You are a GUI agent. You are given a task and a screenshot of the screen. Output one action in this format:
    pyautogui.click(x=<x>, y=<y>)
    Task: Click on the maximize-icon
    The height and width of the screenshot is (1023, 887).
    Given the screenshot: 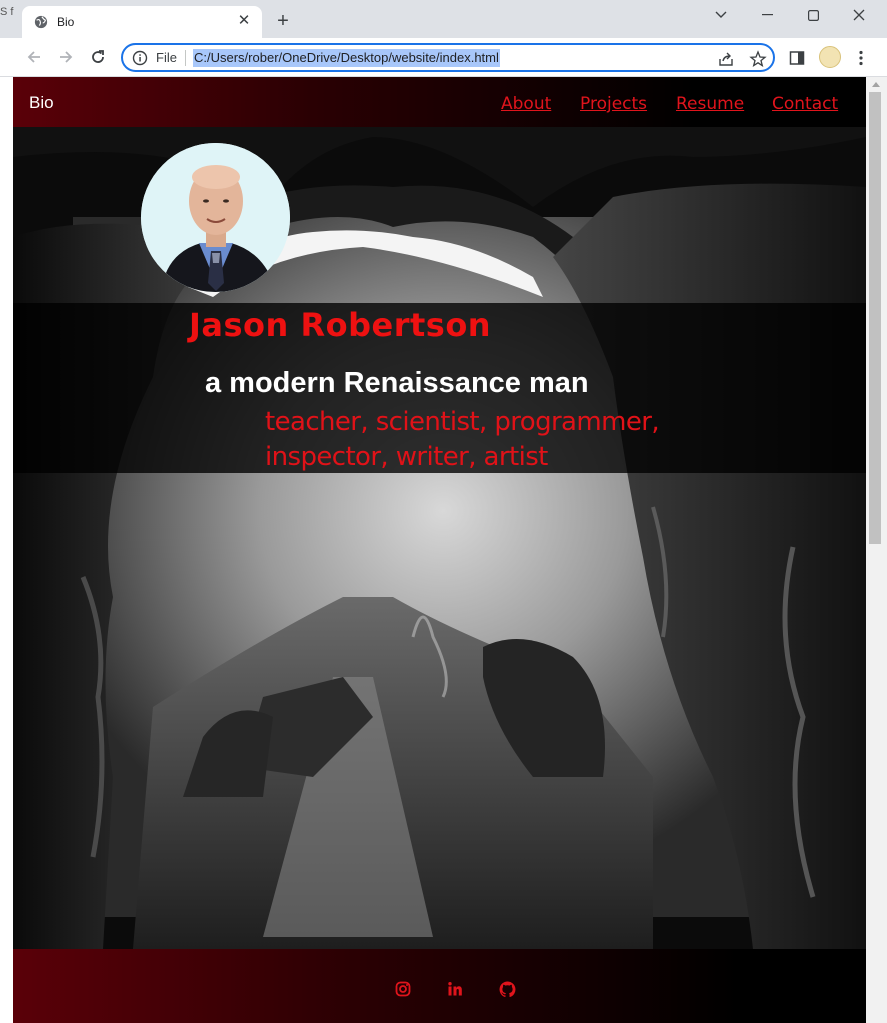 What is the action you would take?
    pyautogui.click(x=813, y=15)
    